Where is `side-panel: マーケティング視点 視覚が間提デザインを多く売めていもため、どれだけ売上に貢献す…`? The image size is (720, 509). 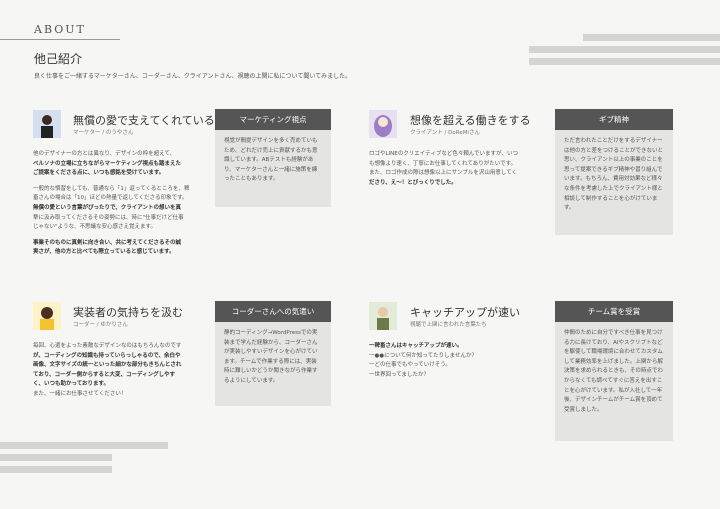 side-panel: マーケティング視点 視覚が間提デザインを多く売めていもため、どれだけ売上に貢献す… is located at coordinates (273, 158).